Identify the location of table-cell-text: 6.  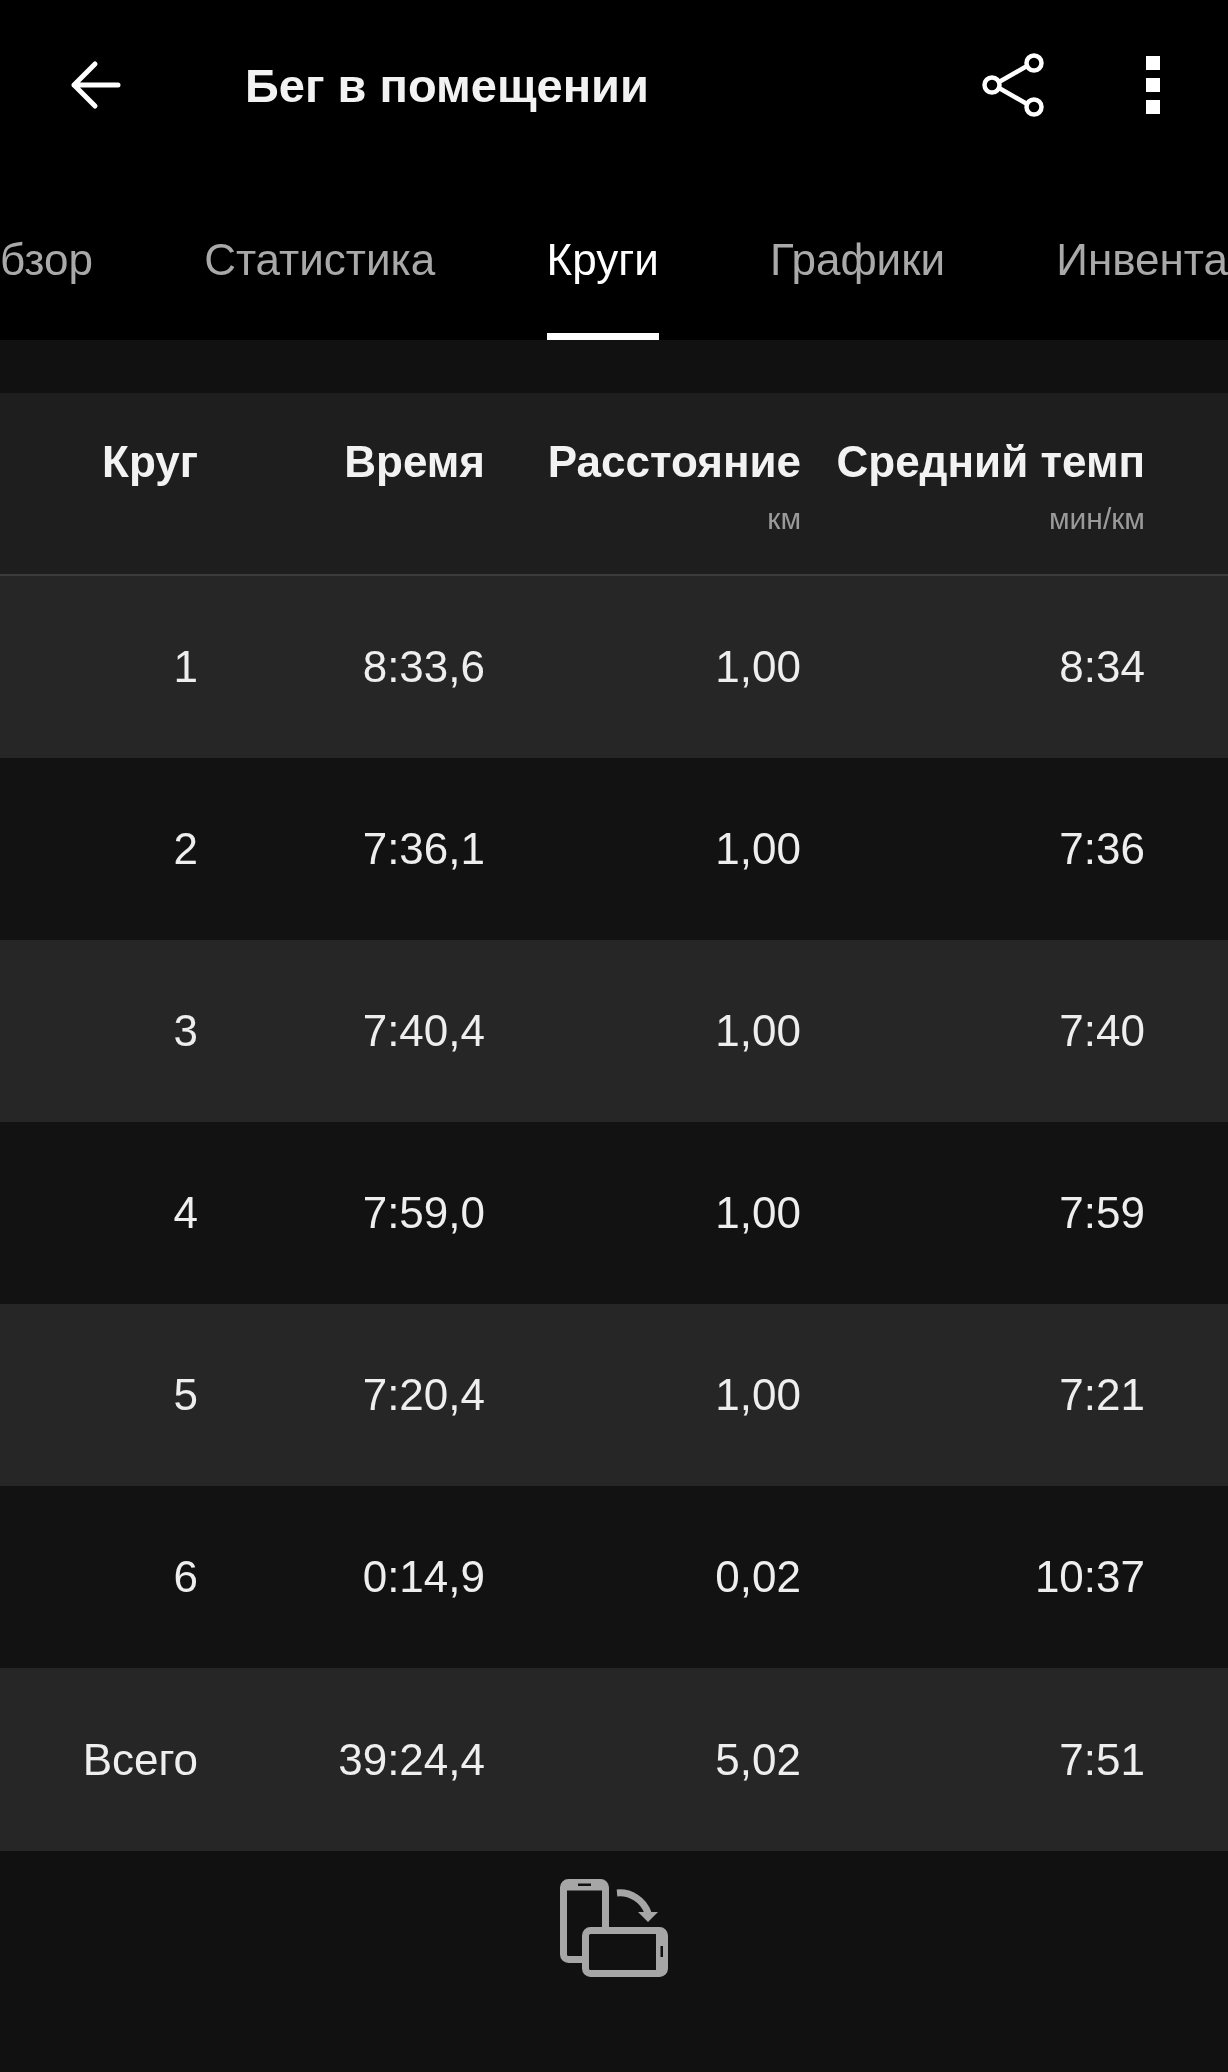
(185, 1577).